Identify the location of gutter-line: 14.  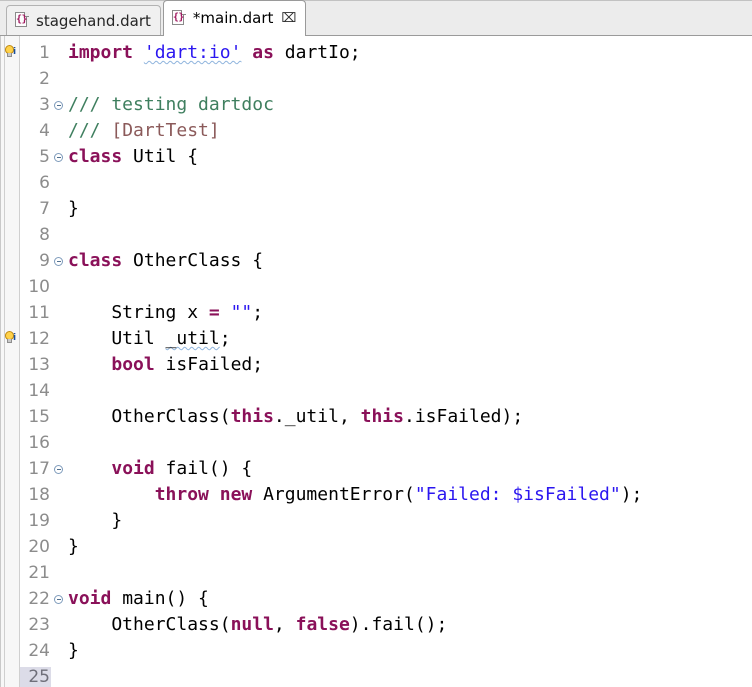
(43, 391).